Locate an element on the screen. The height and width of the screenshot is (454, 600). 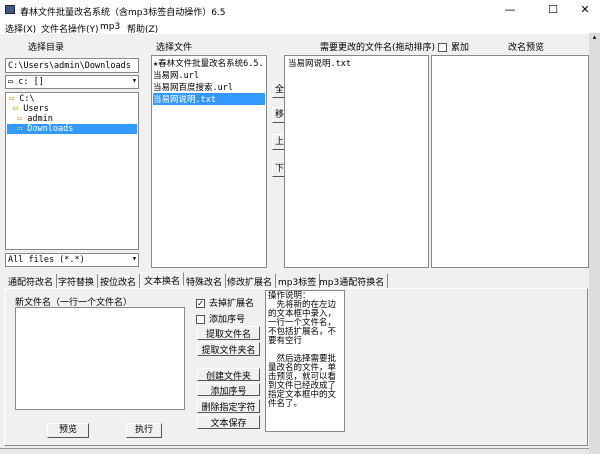
preview-header: 改名预览 is located at coordinates (526, 48).